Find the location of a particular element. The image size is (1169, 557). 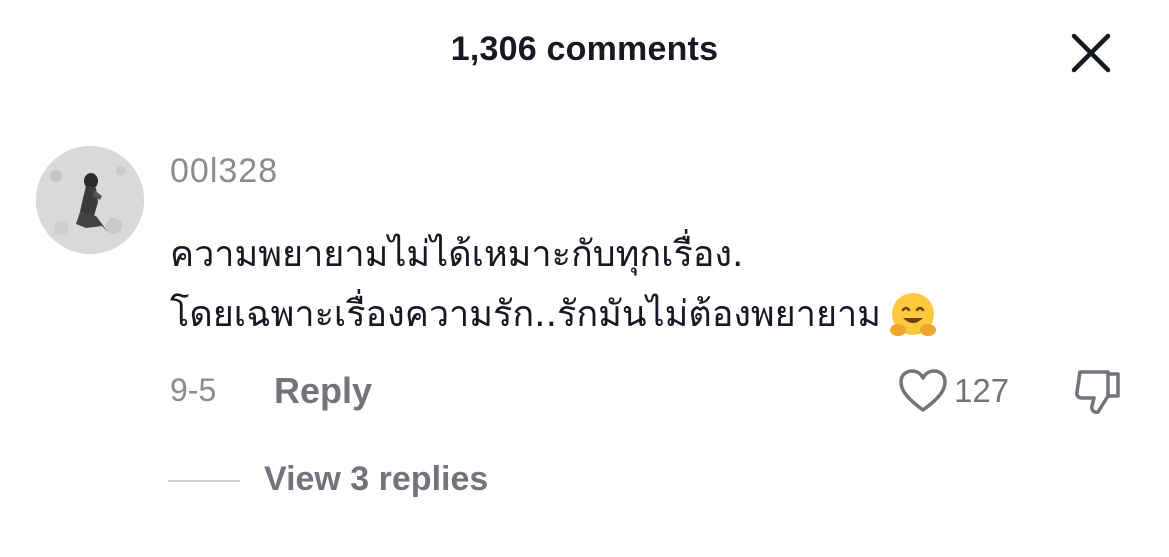

comment-date: 9-5 is located at coordinates (193, 390).